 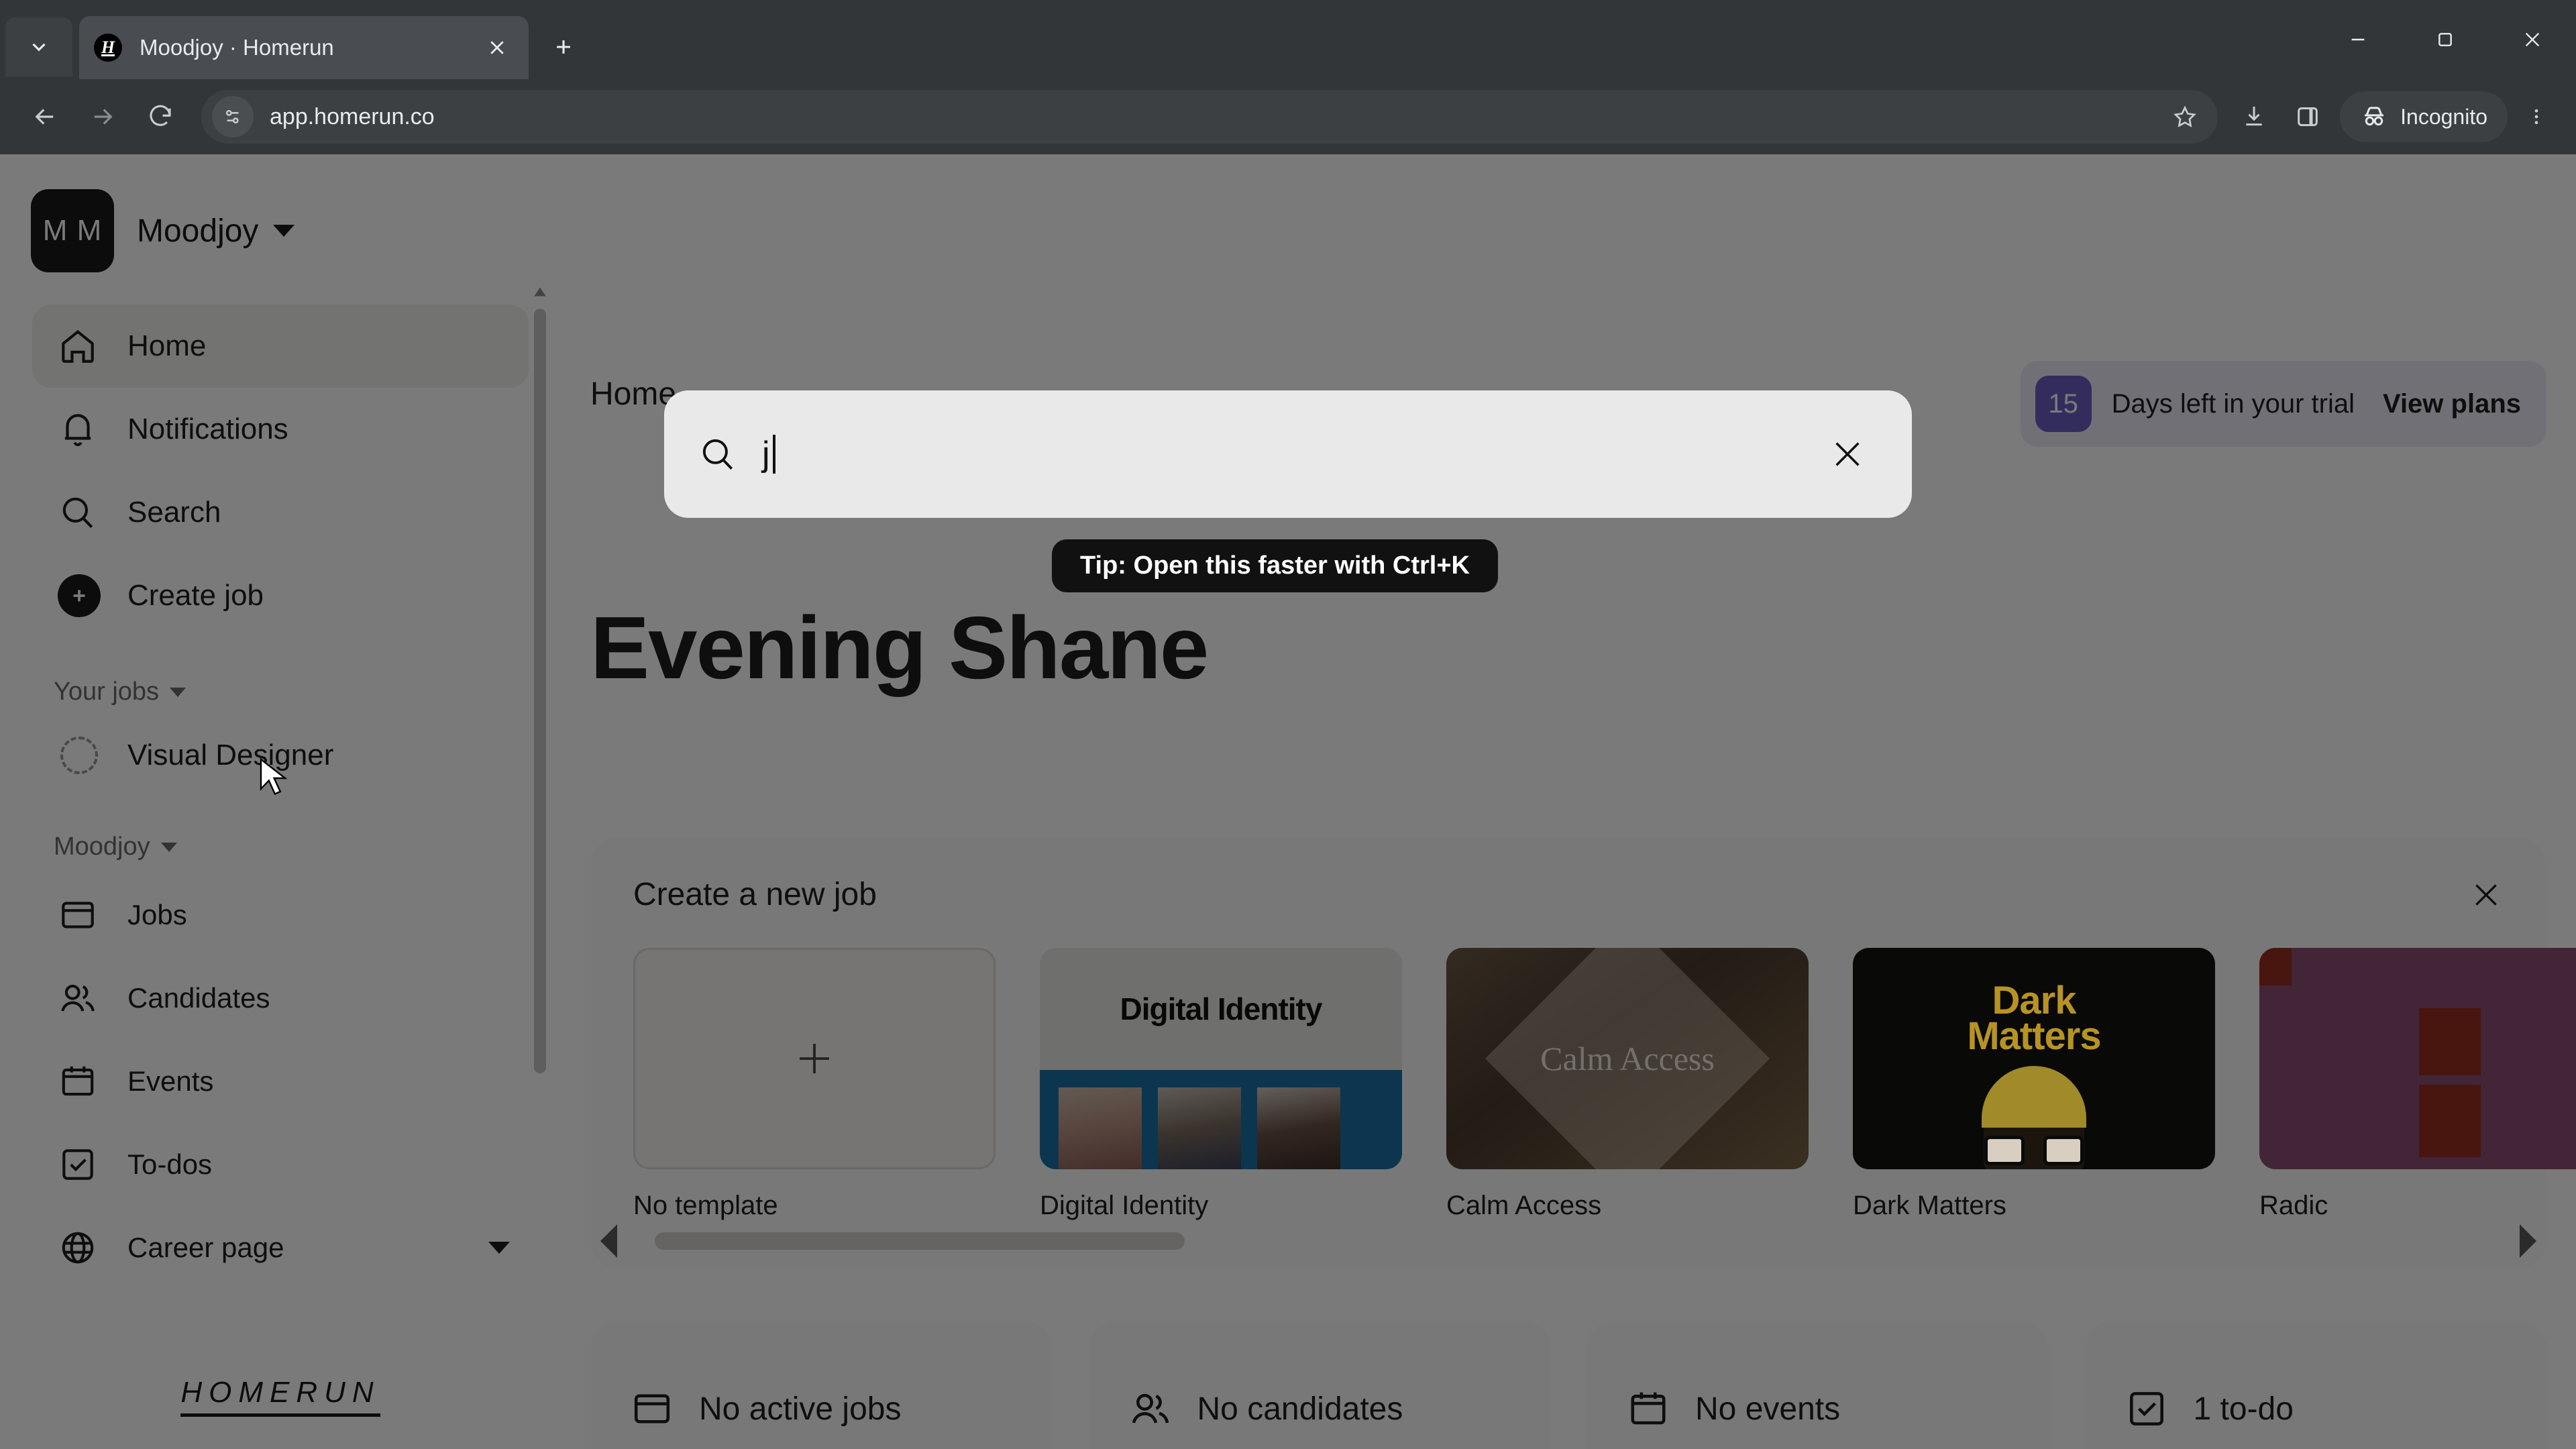 I want to click on tab-search-button, so click(x=38, y=46).